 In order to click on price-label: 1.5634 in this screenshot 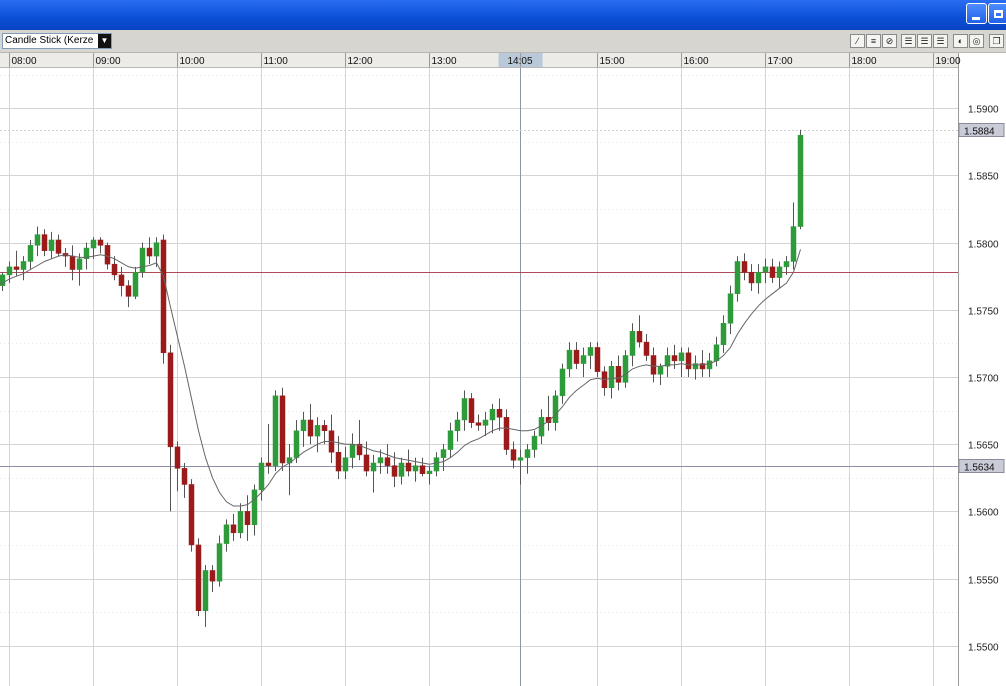, I will do `click(979, 468)`.